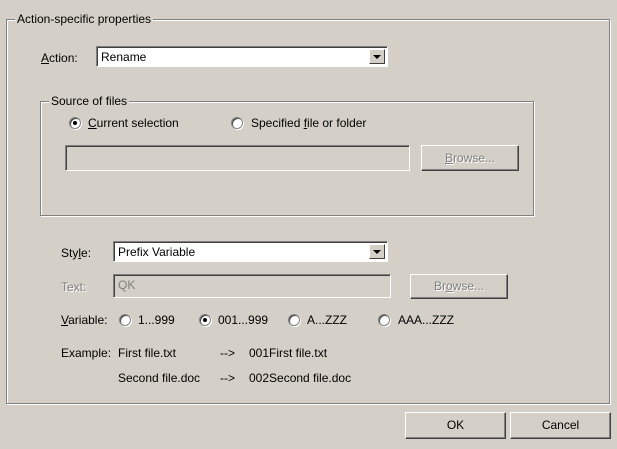 This screenshot has height=449, width=617. I want to click on style-dropdown-value: Prefix Variable, so click(157, 252).